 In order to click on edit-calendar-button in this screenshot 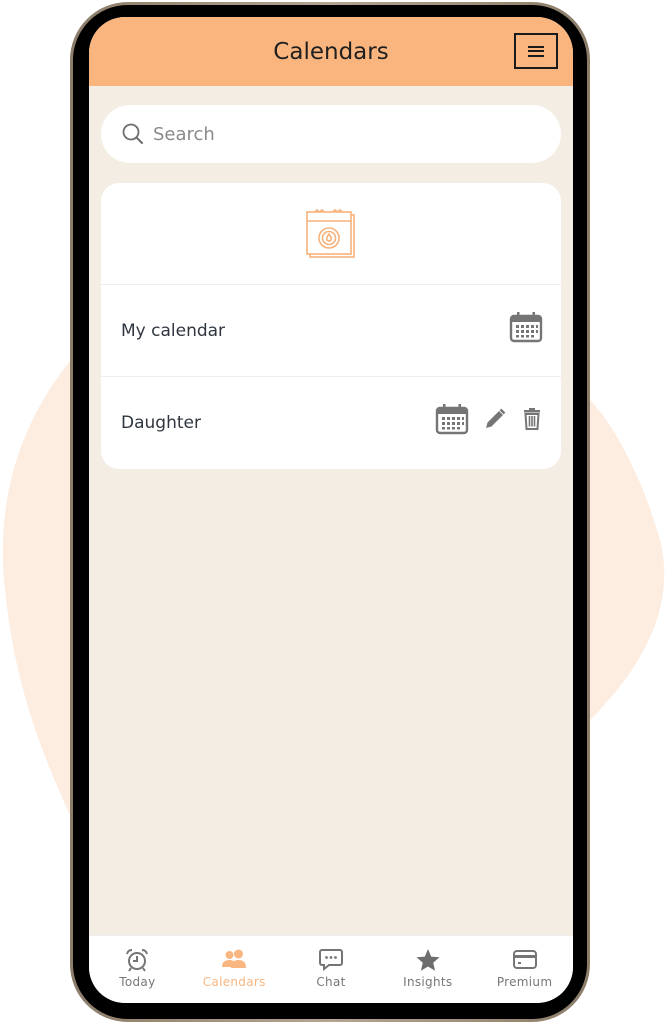, I will do `click(495, 419)`.